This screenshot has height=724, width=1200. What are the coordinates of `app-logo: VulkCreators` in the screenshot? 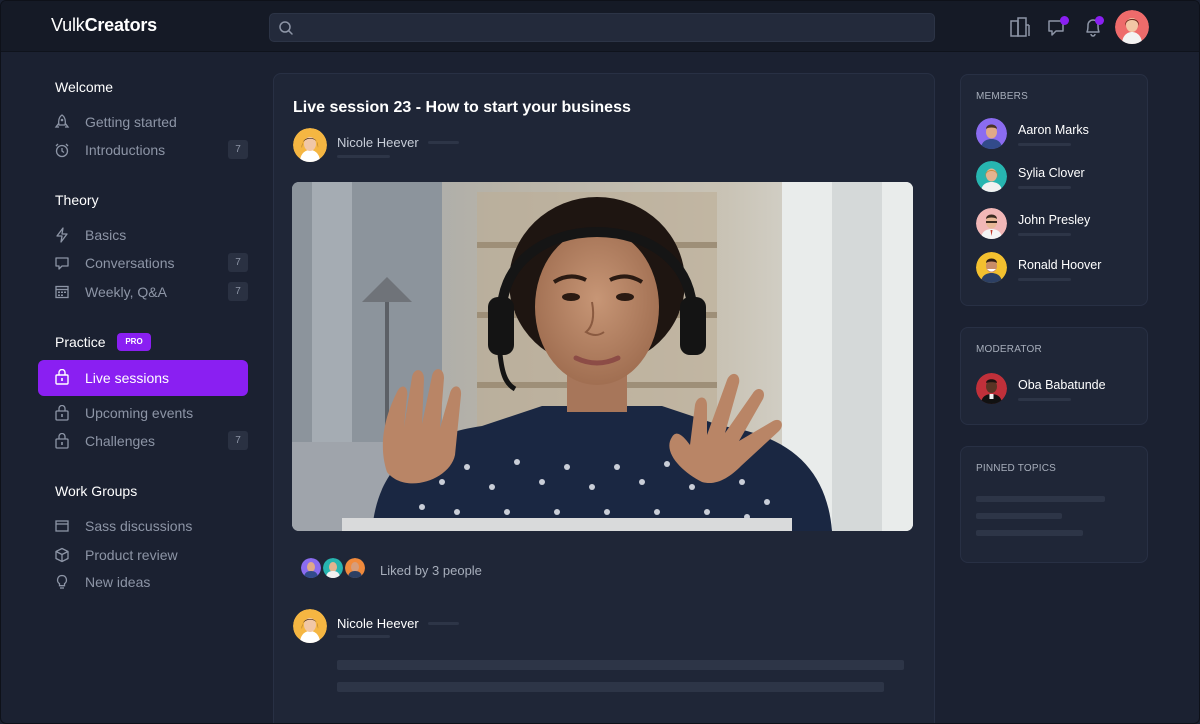 It's located at (104, 25).